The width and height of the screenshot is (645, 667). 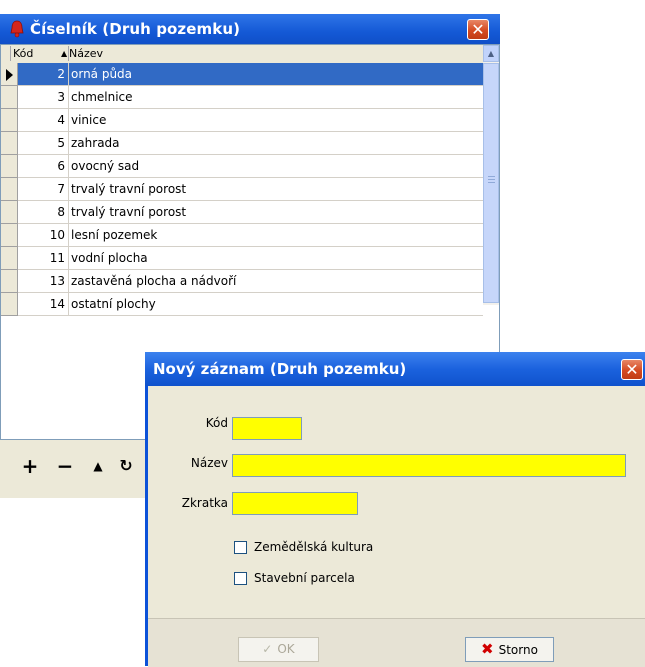 I want to click on cell-nazev: chmelnice, so click(x=276, y=97).